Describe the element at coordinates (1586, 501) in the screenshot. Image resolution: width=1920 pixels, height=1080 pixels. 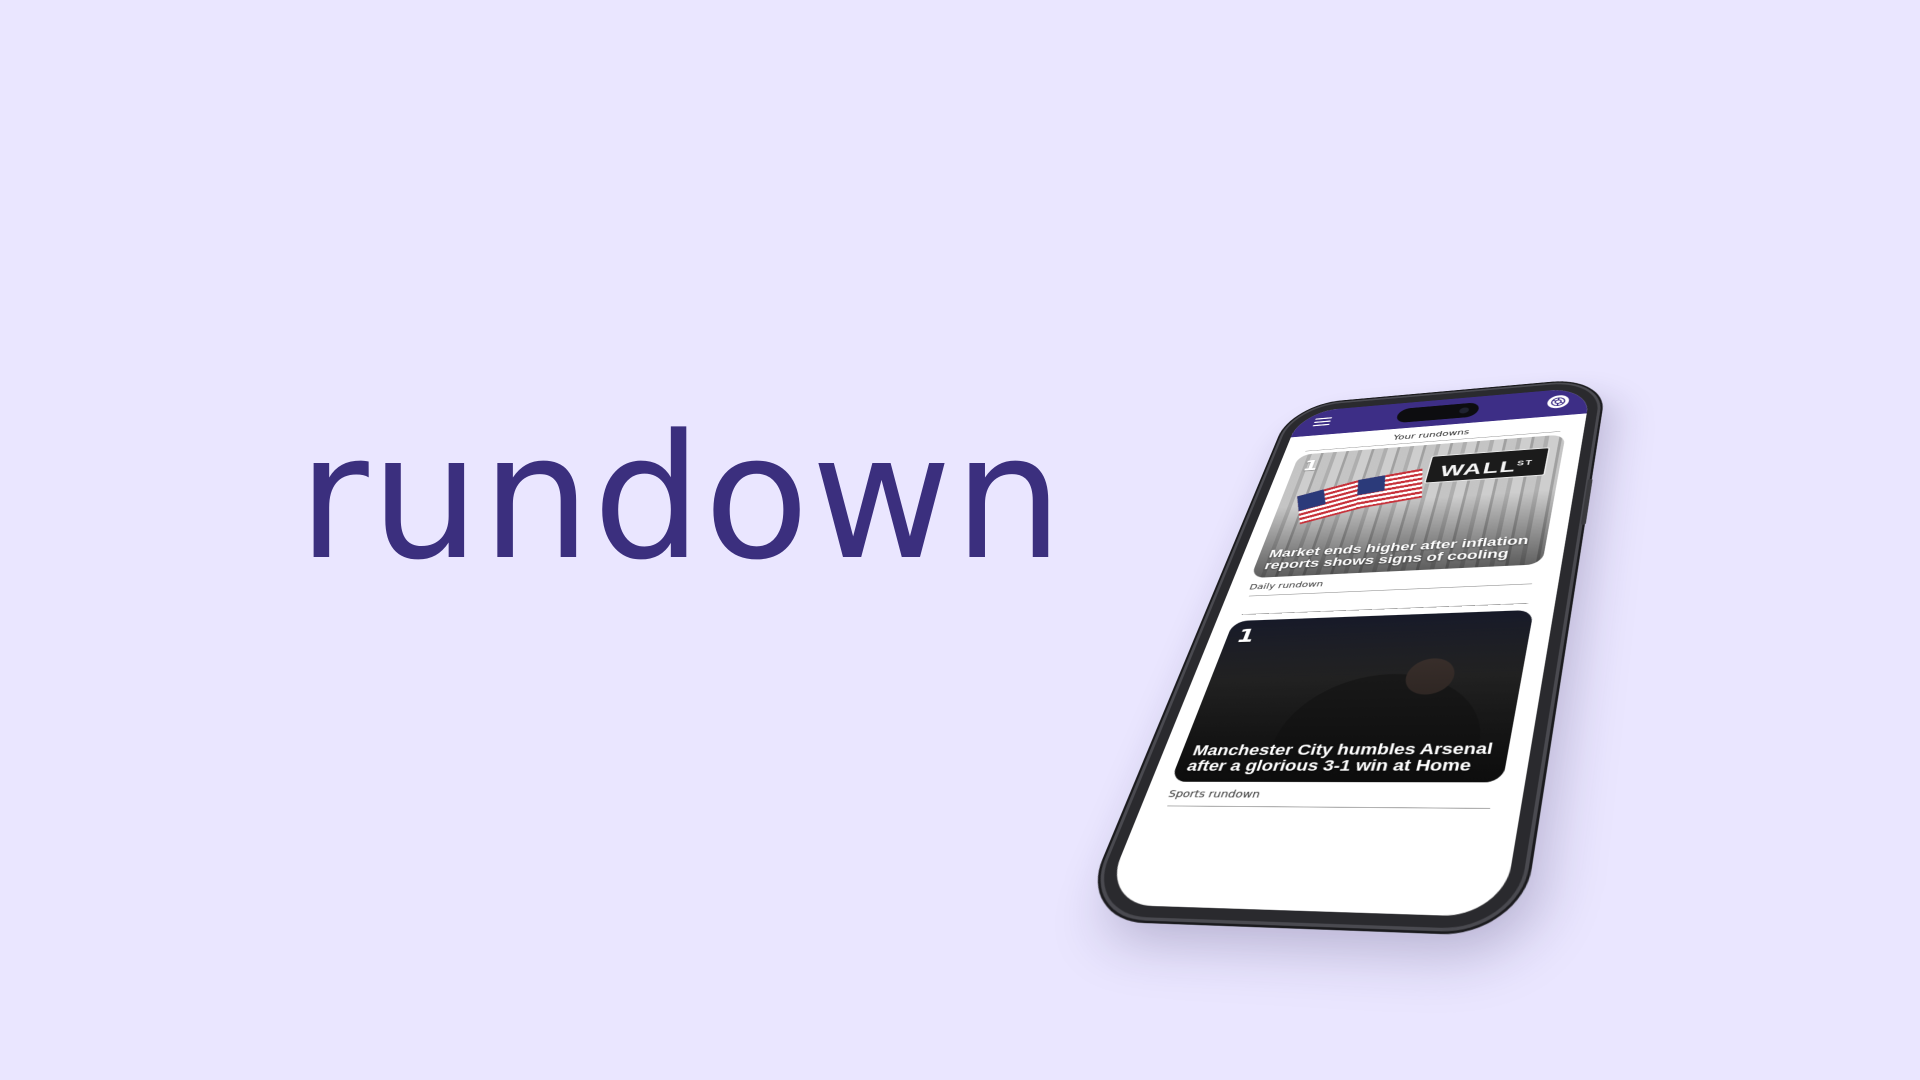
I see `phone-side-button` at that location.